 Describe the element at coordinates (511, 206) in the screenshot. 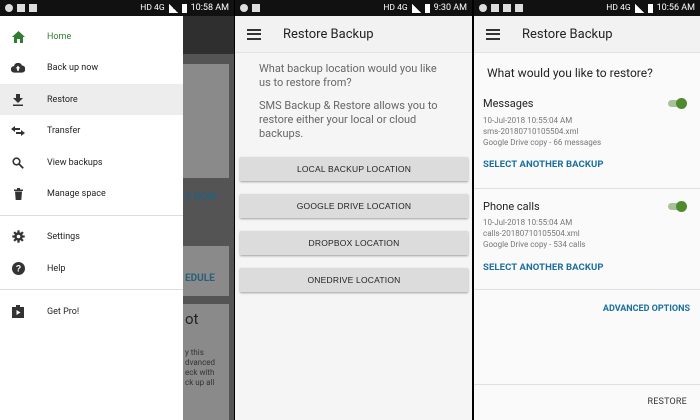

I see `calls-title: Phone calls` at that location.